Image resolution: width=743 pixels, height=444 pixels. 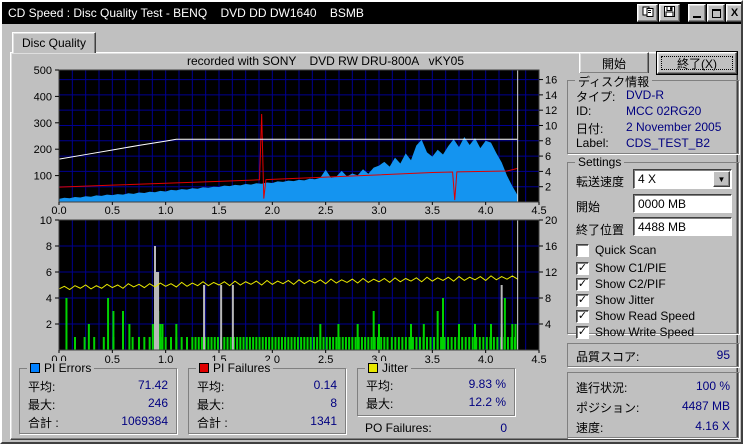 I want to click on checkbox-show-jitter: ✓ Show Jitter, so click(x=615, y=300).